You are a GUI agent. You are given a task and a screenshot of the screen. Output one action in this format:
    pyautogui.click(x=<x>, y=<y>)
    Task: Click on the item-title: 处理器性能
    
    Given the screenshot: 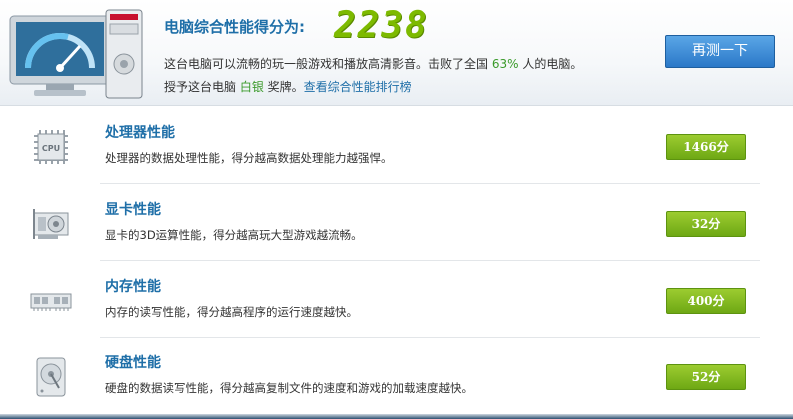 What is the action you would take?
    pyautogui.click(x=140, y=133)
    